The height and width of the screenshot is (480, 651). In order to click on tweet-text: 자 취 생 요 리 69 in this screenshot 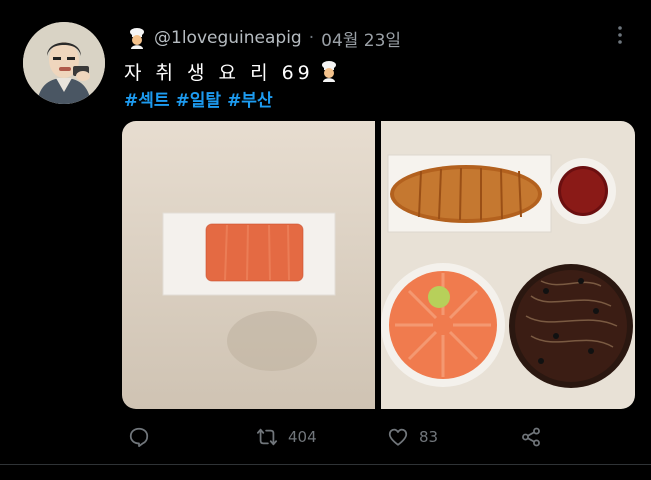, I will do `click(219, 72)`.